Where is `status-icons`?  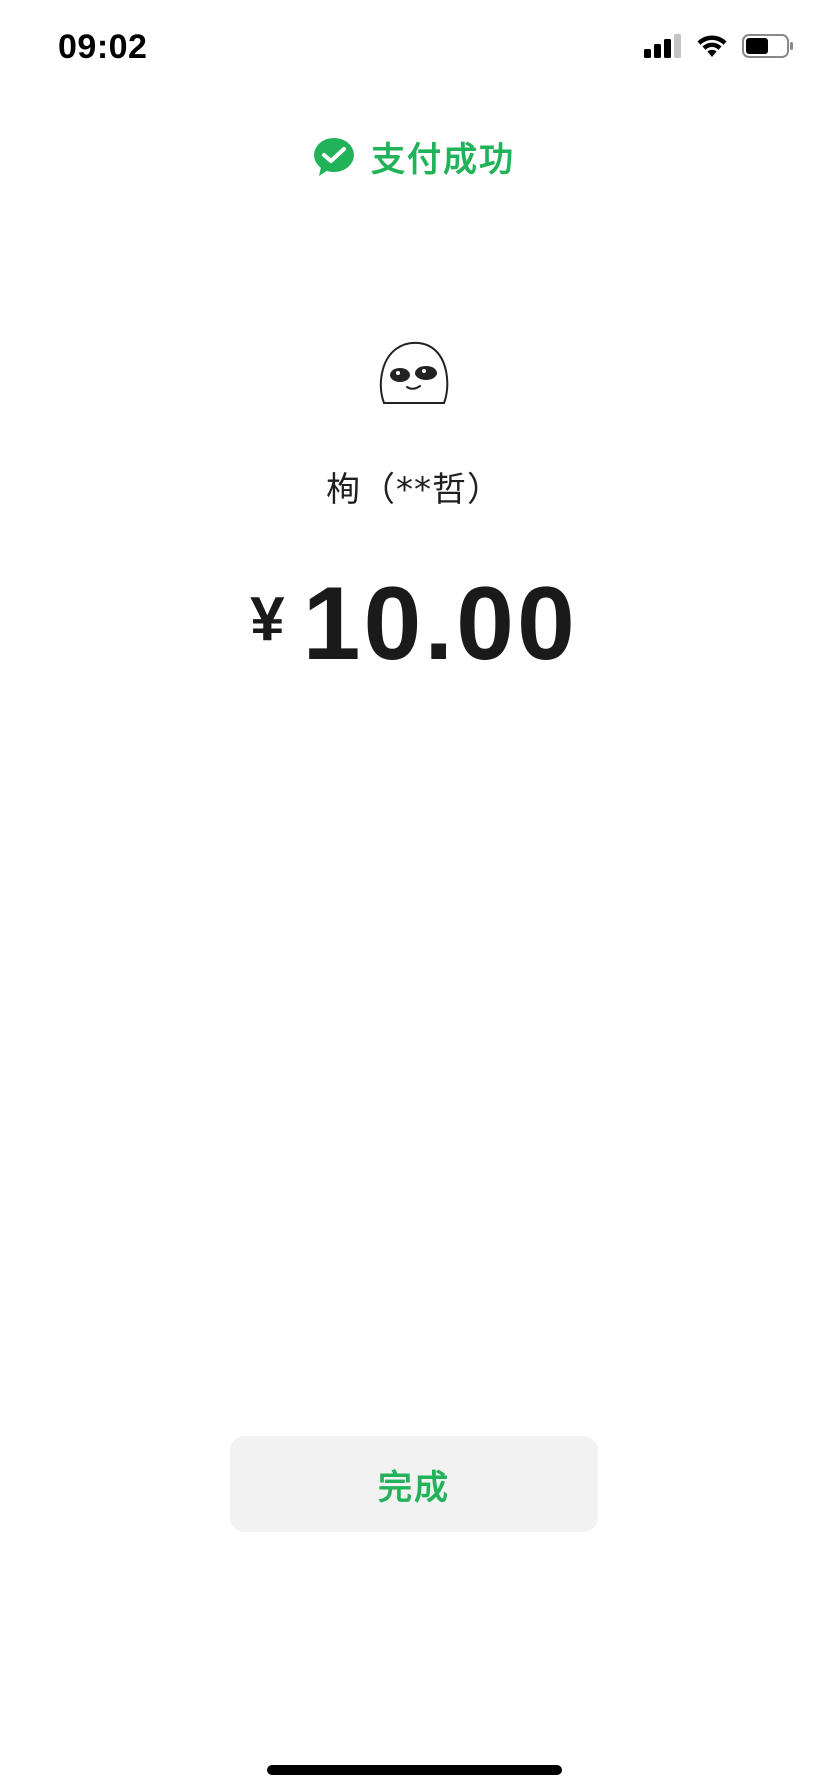 status-icons is located at coordinates (719, 48).